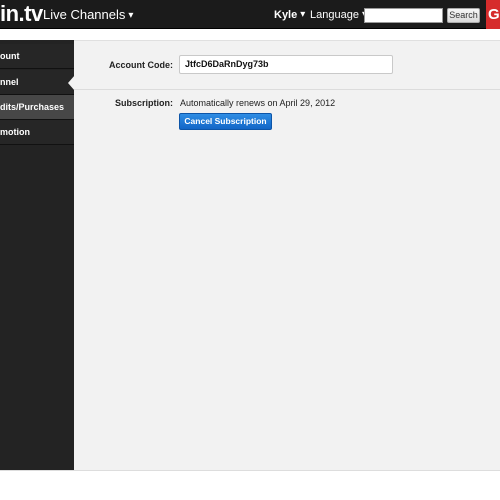 The height and width of the screenshot is (500, 500). I want to click on language-label: Language, so click(334, 15).